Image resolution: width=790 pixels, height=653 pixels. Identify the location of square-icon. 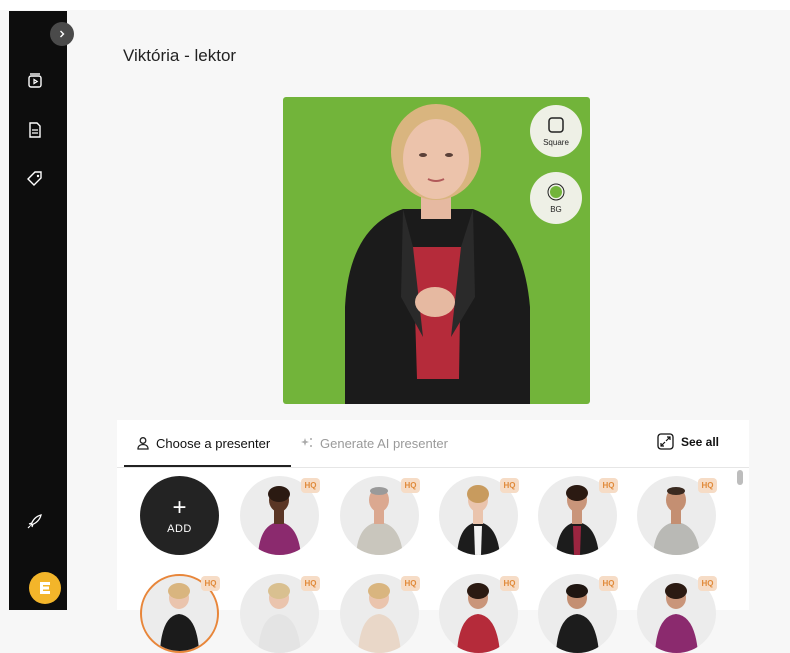
(556, 124).